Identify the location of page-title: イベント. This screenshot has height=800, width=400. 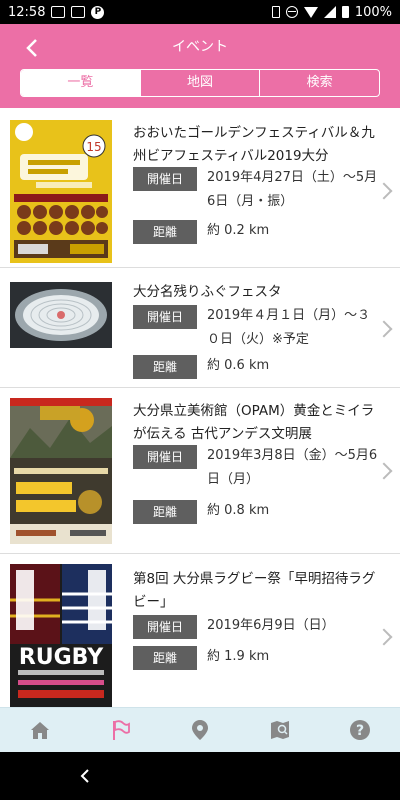
(200, 47).